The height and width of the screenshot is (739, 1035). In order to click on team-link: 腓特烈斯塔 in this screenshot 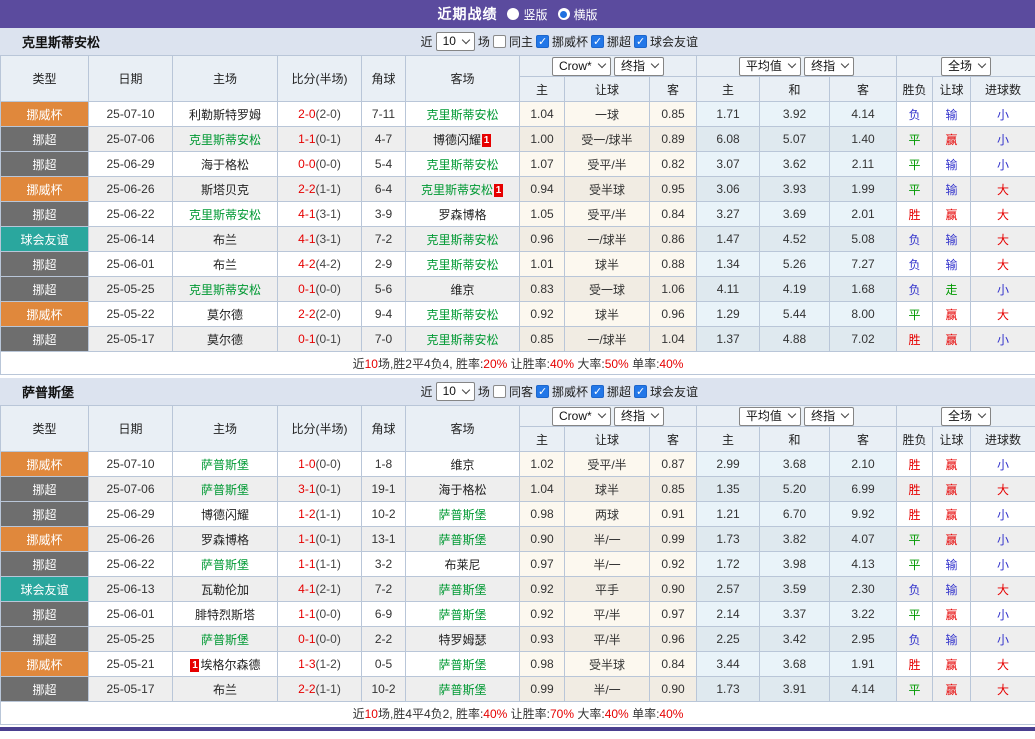, I will do `click(225, 615)`.